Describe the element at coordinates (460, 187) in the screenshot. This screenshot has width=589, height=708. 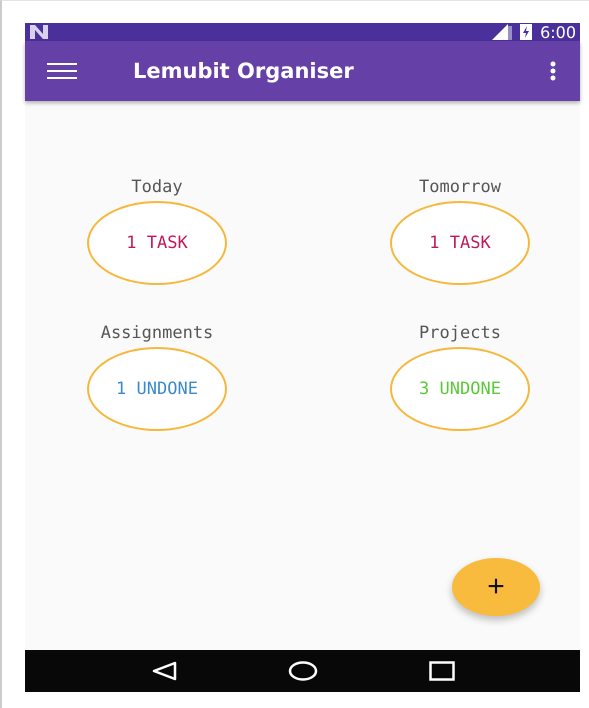
I see `category-label: Tomorrow` at that location.